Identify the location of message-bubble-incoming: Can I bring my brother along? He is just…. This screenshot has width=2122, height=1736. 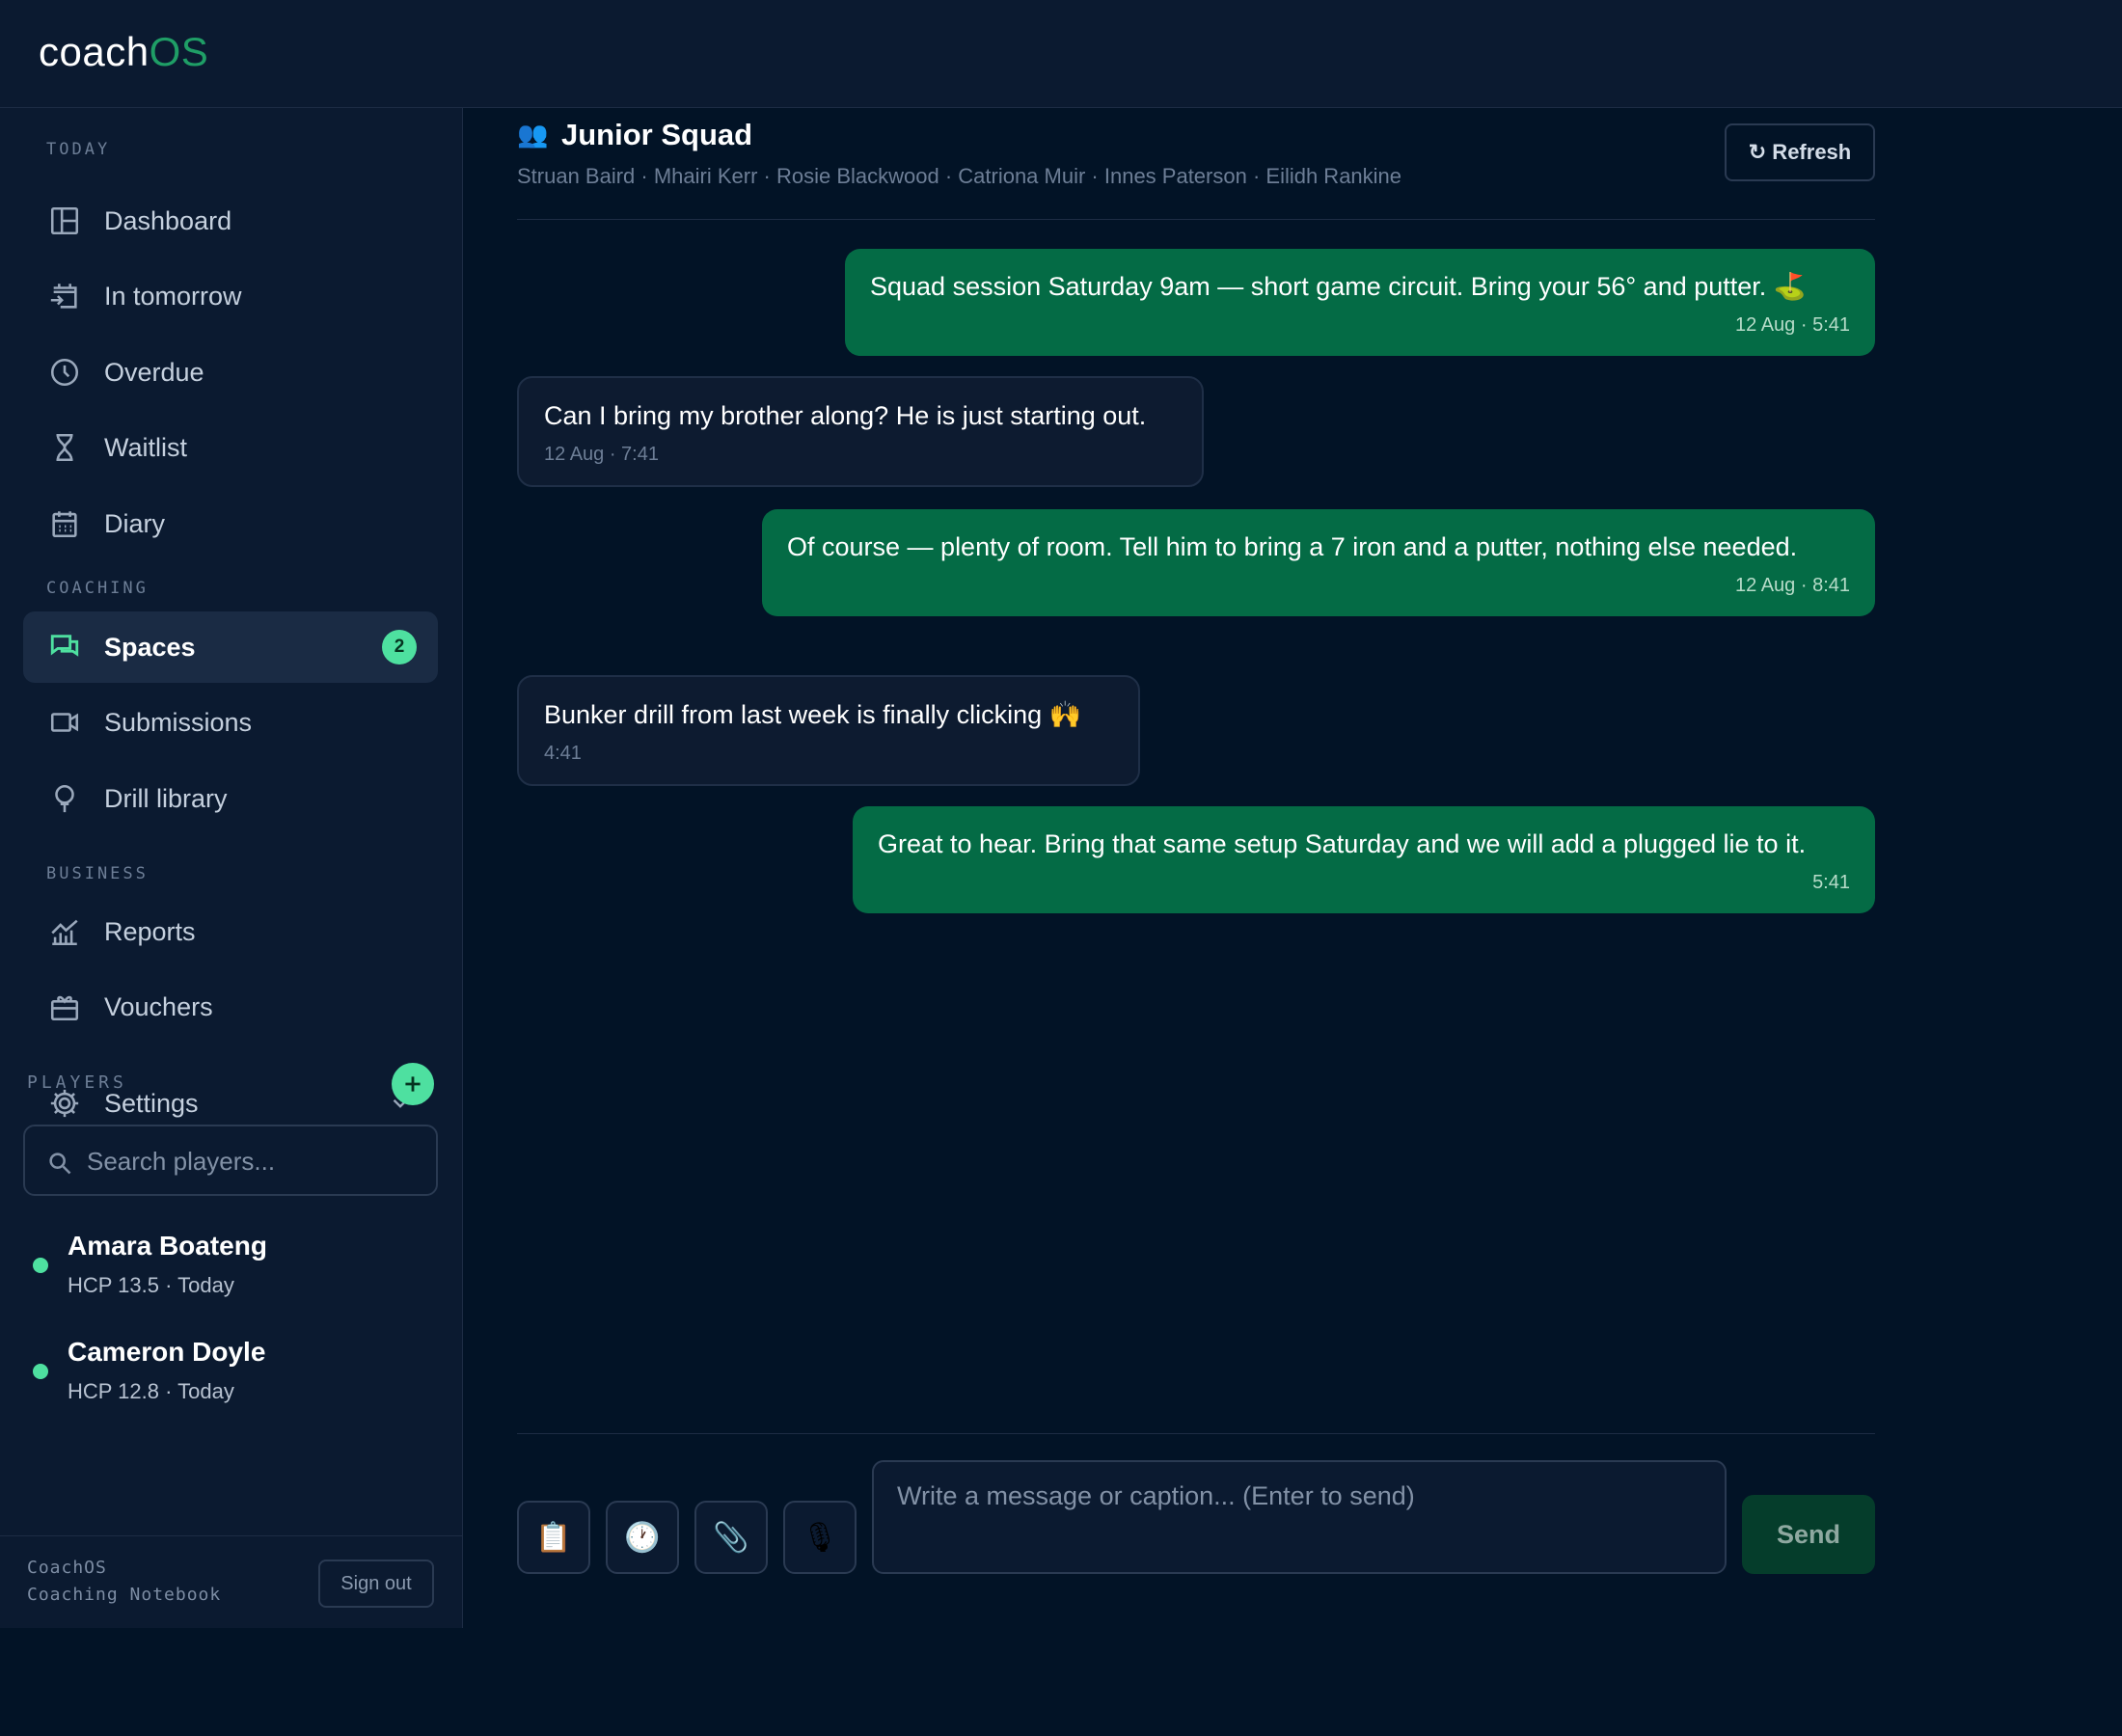
(861, 431).